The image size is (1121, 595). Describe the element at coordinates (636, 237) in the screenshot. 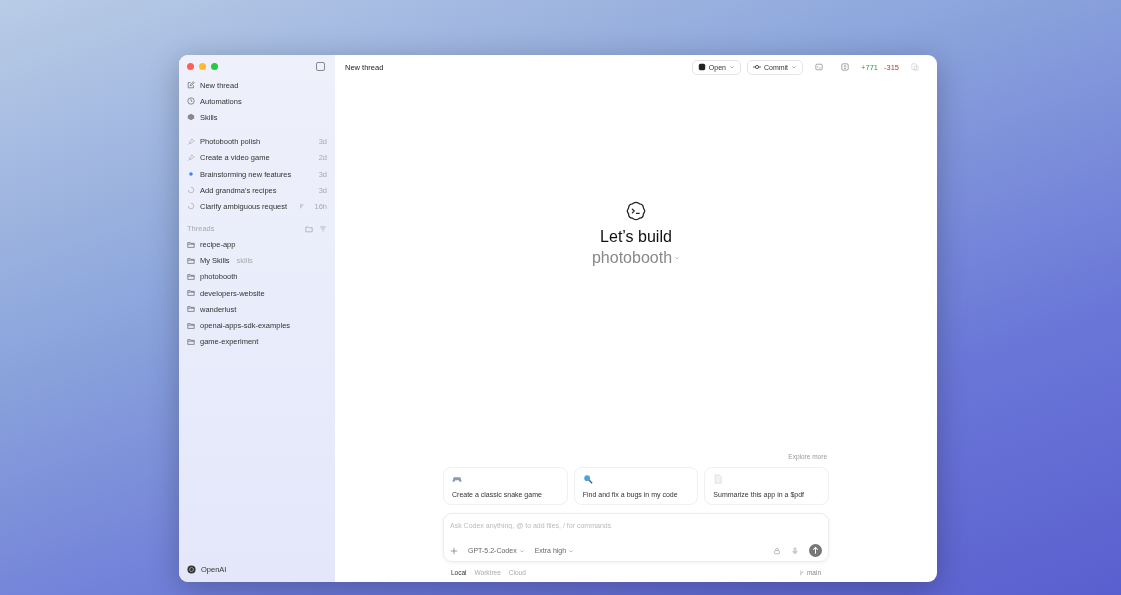

I see `hero-title: Let’s build` at that location.